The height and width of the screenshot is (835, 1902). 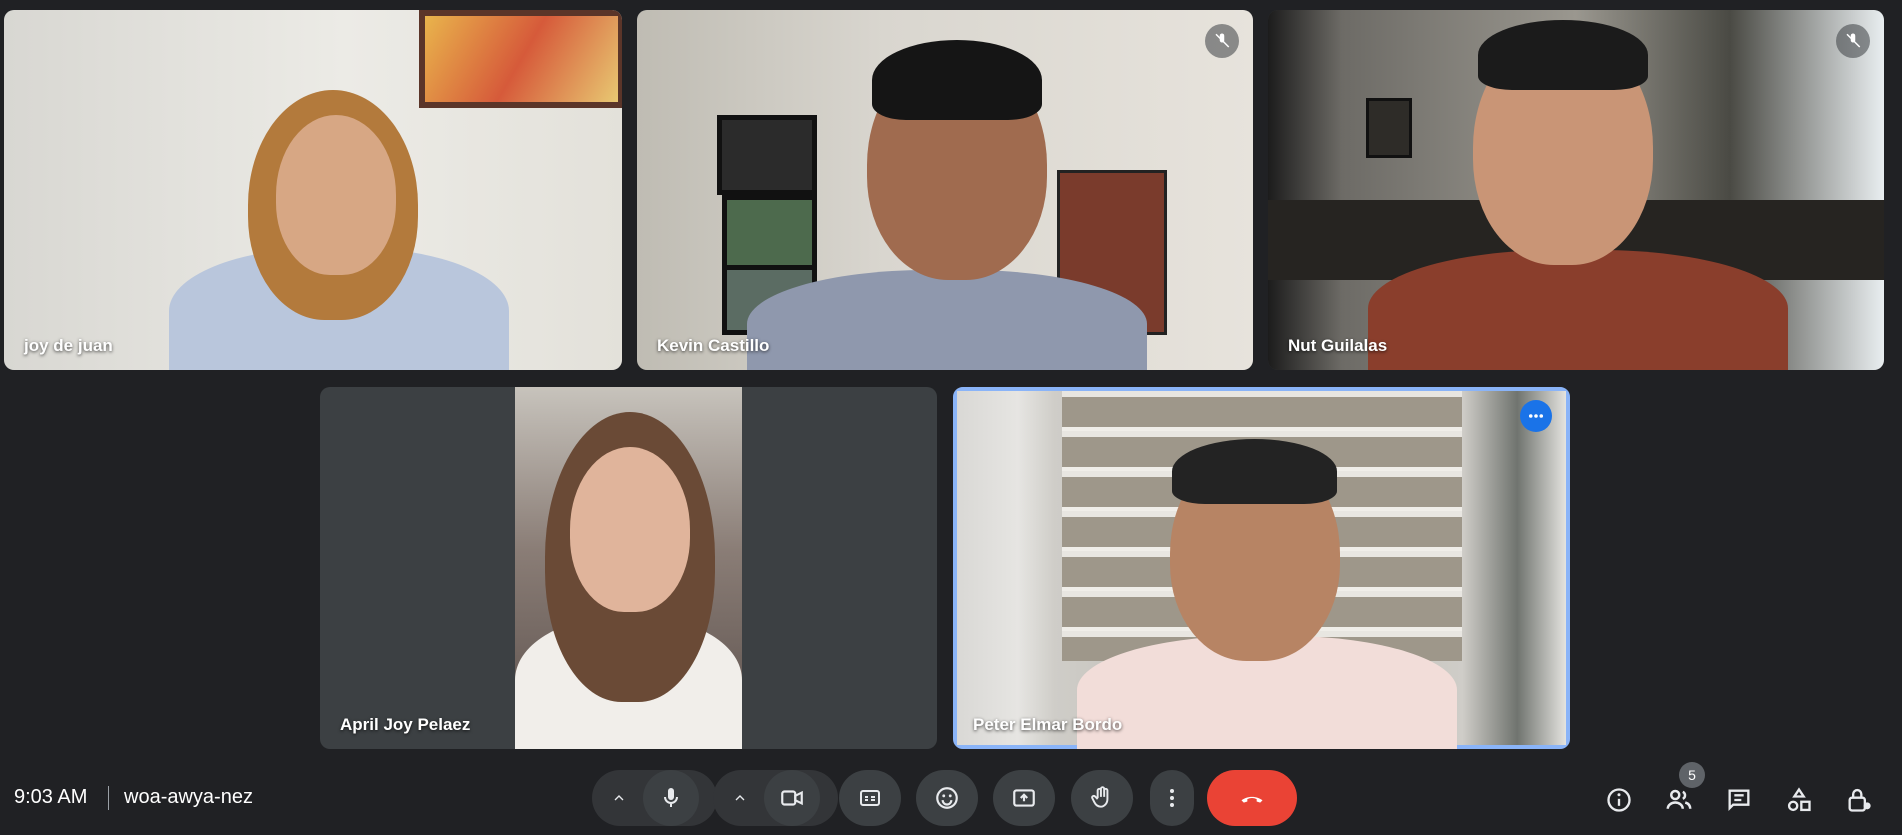 I want to click on bottom-toolbar: 9:03 AM woa-awya-nez 5, so click(x=951, y=797).